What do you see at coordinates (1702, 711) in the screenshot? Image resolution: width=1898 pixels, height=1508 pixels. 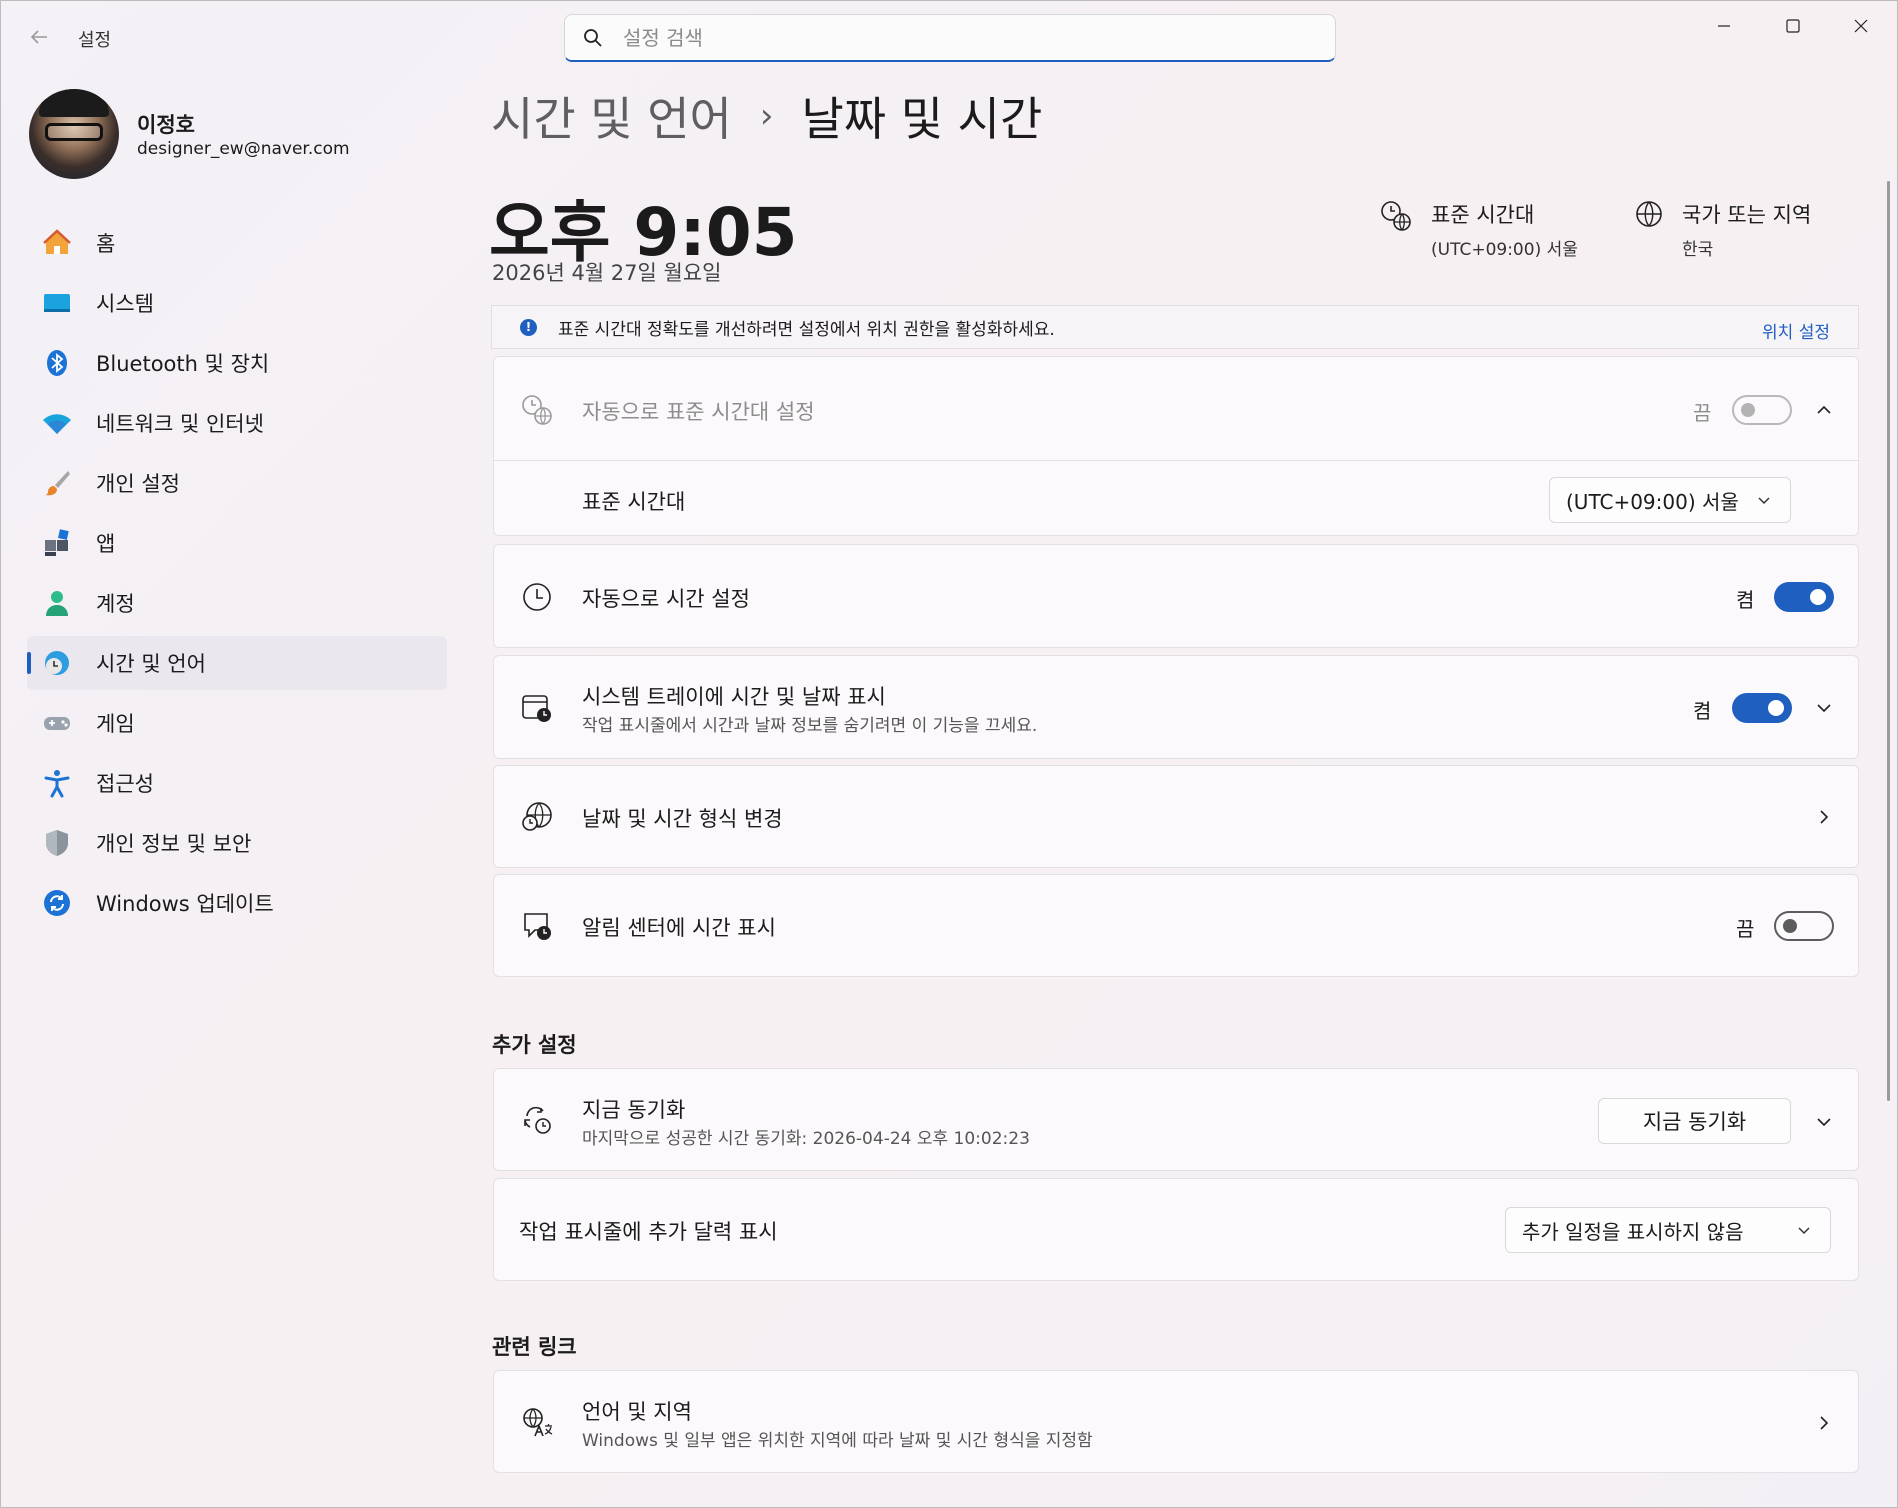 I see `tray-time-state: 켬` at bounding box center [1702, 711].